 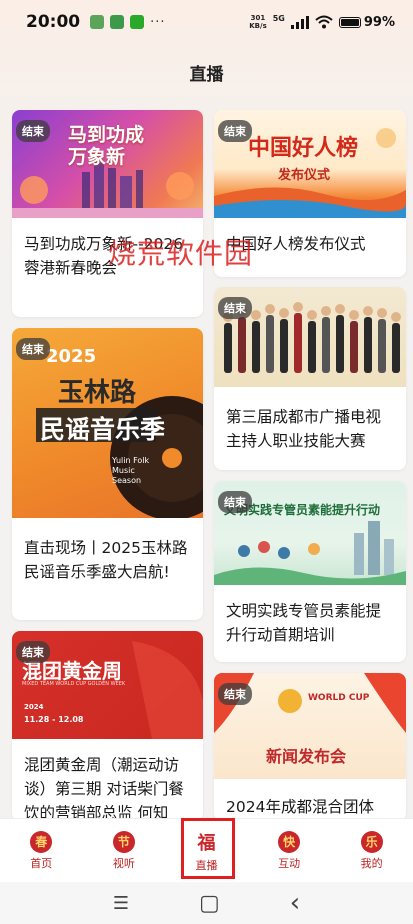 What do you see at coordinates (206, 75) in the screenshot?
I see `page-title: 直播` at bounding box center [206, 75].